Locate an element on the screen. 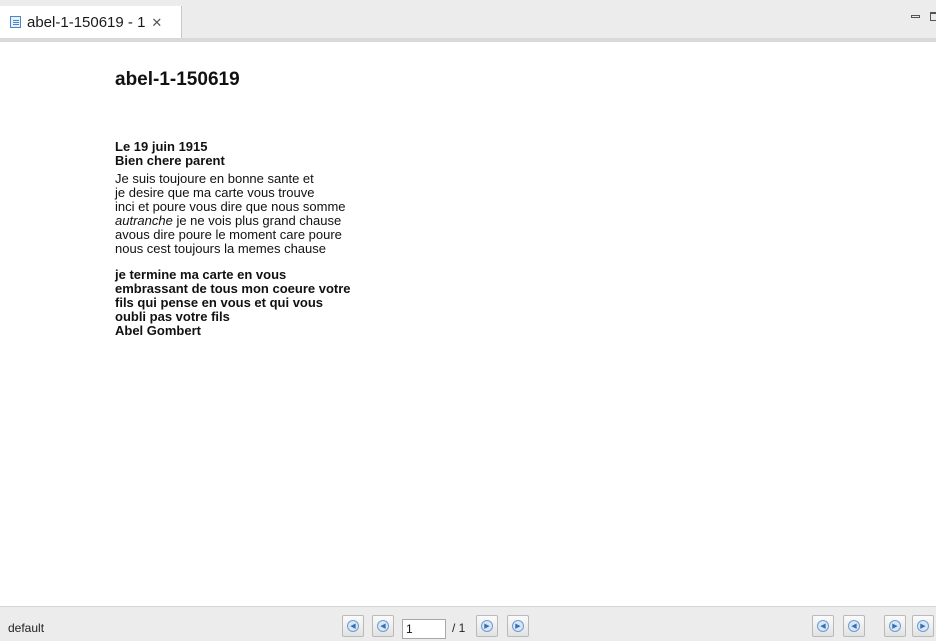 This screenshot has width=936, height=641. text-line: Le 19 juin 1915 is located at coordinates (161, 146).